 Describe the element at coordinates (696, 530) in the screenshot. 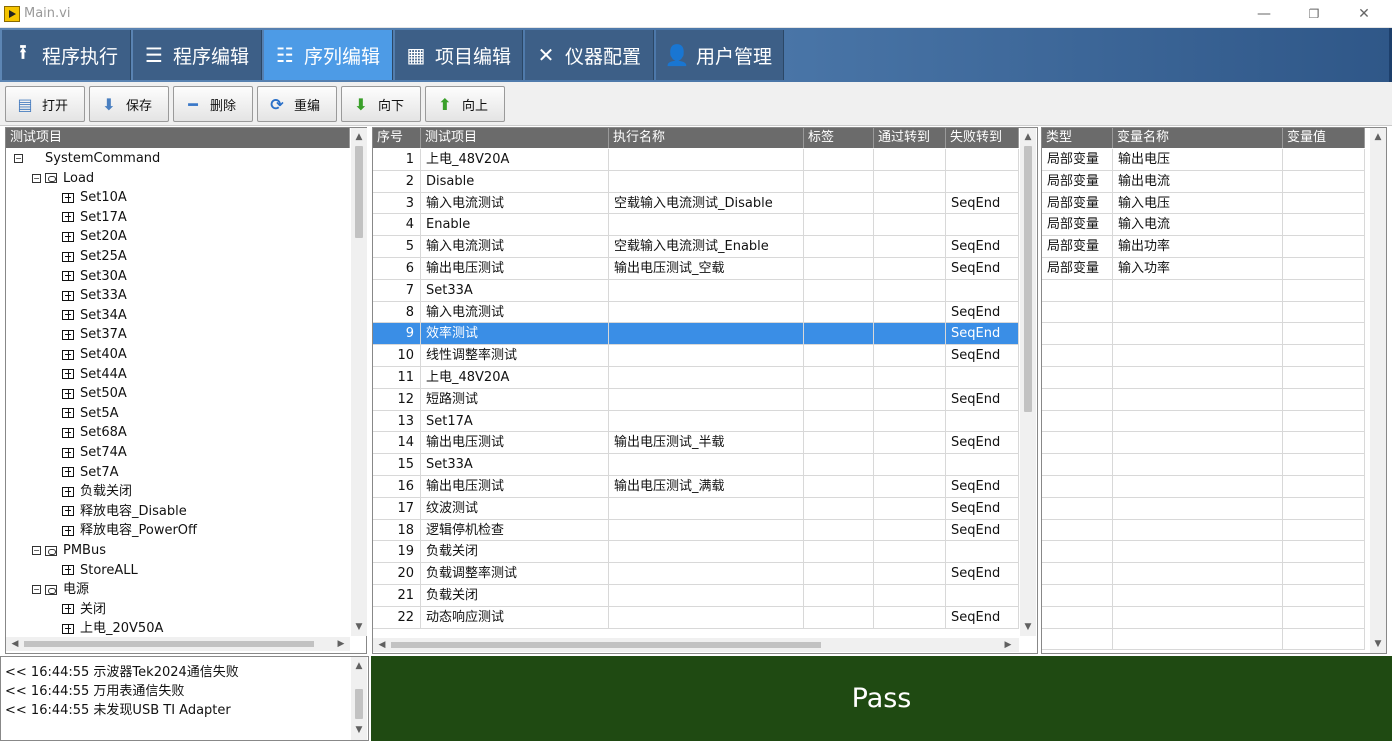

I see `table-row: 18 逻辑停机检查 SeqEnd` at that location.